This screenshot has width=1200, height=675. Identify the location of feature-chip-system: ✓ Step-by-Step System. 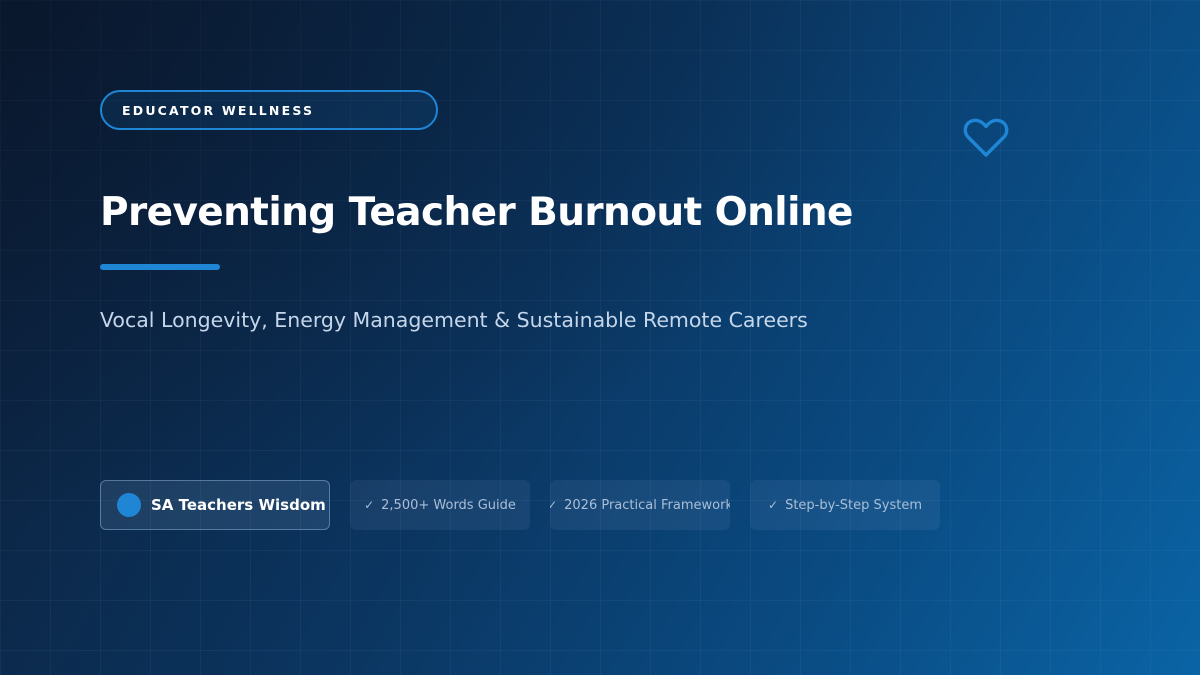
(845, 505).